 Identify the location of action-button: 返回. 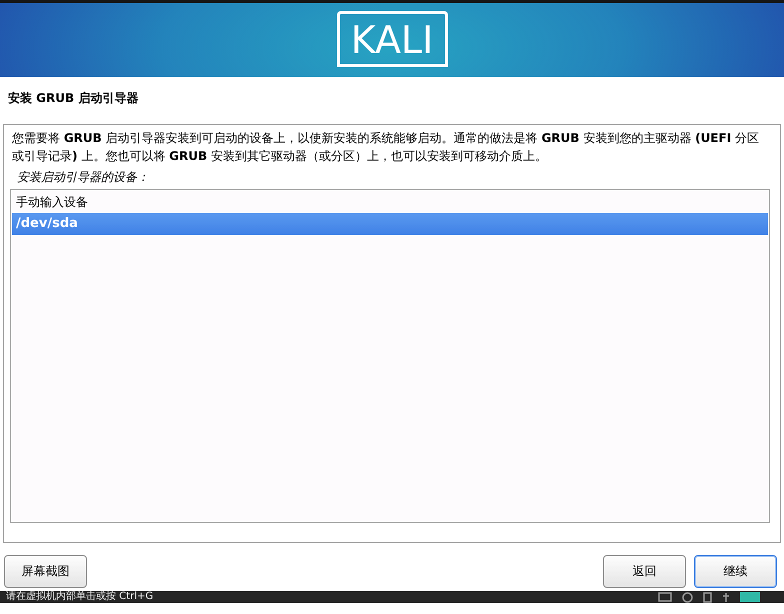
(644, 571).